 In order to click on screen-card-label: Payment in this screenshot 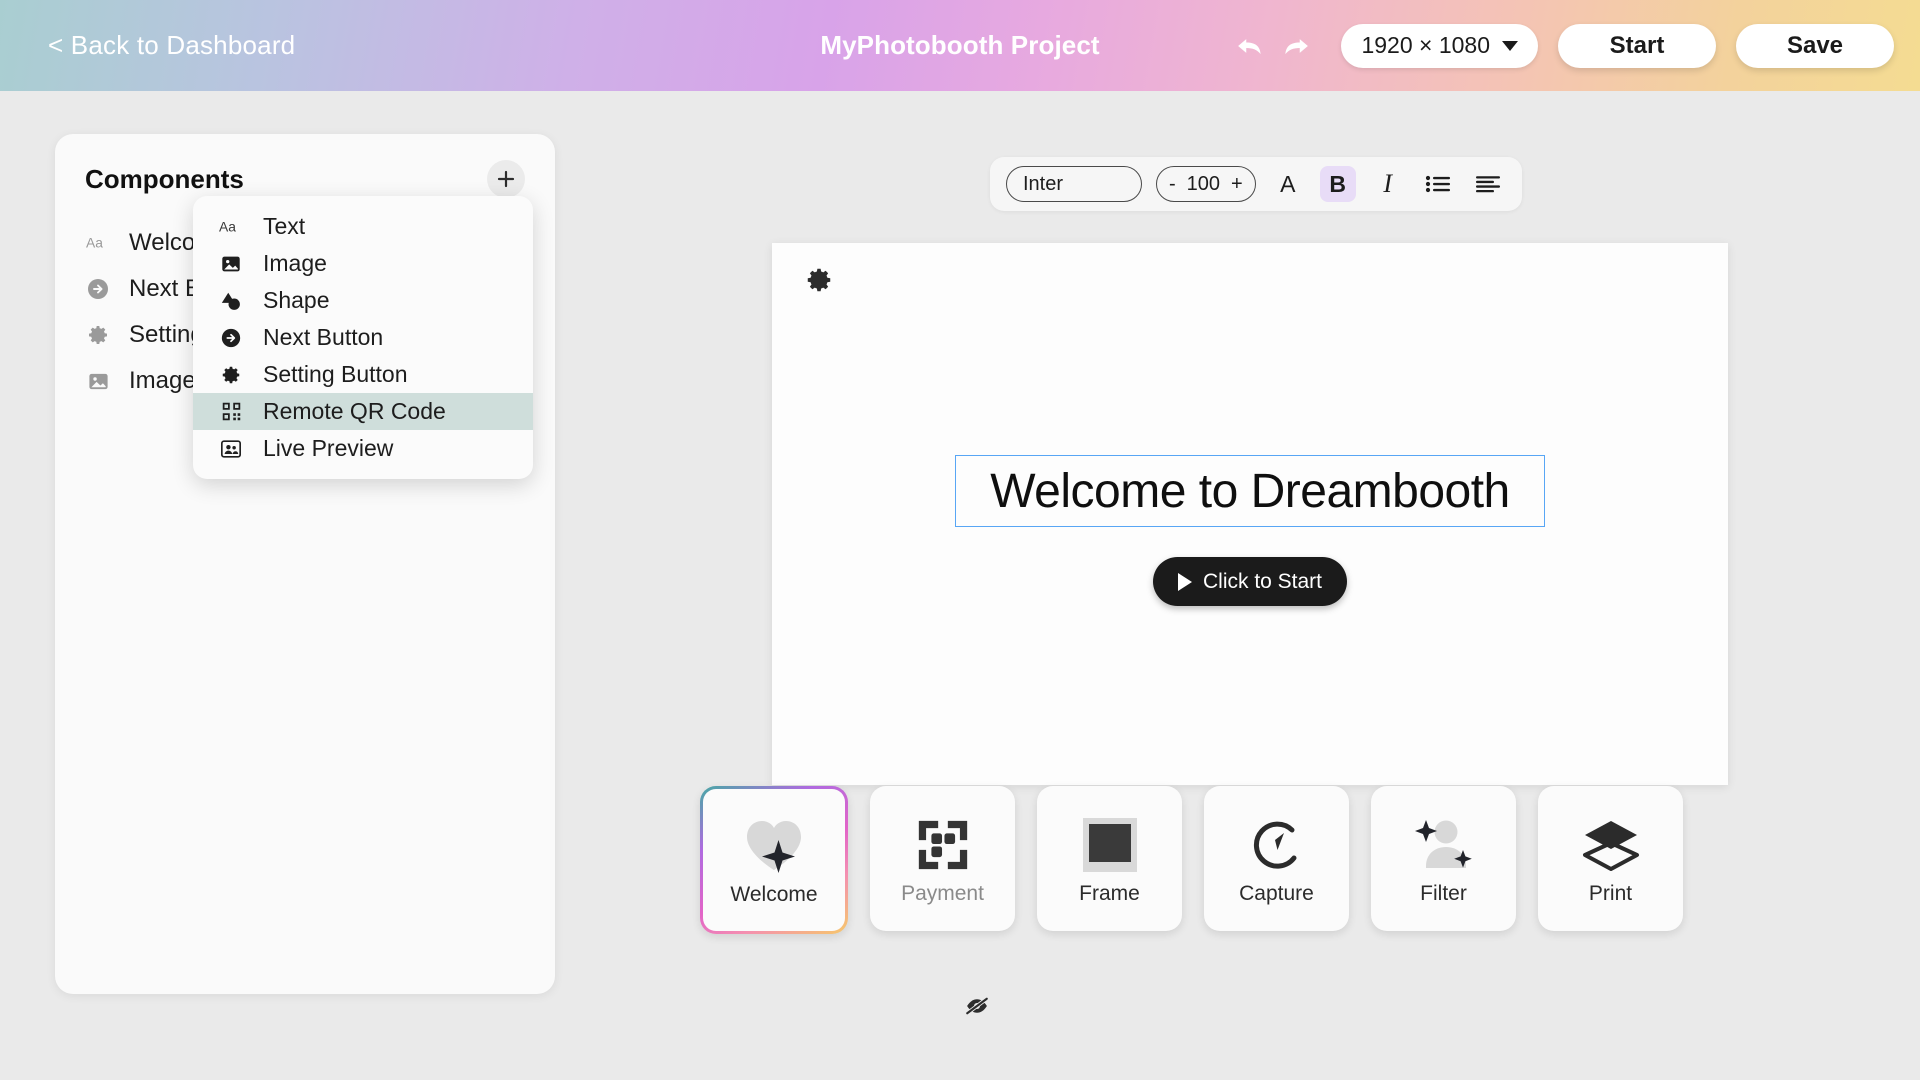, I will do `click(942, 893)`.